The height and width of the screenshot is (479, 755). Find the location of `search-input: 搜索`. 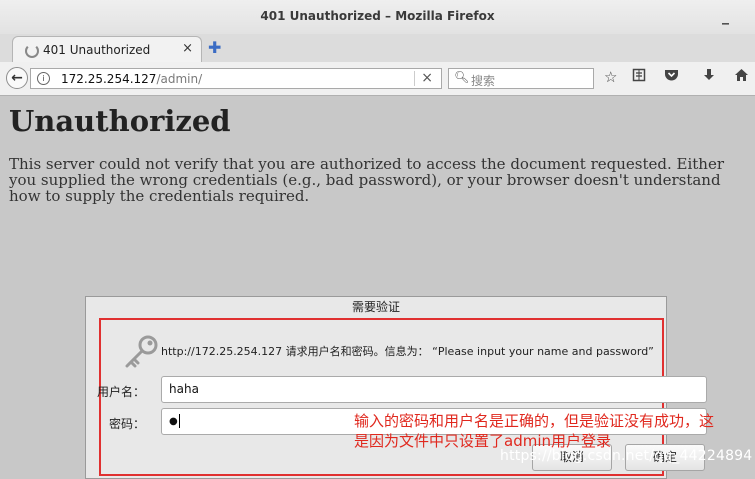

search-input: 搜索 is located at coordinates (483, 80).